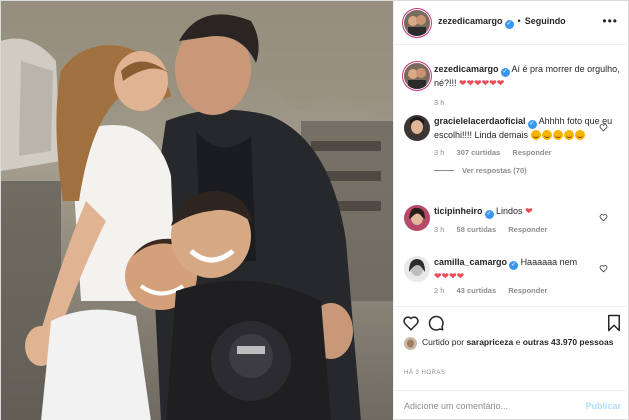 This screenshot has height=420, width=629. I want to click on commenter-username: camilla_camargo, so click(470, 262).